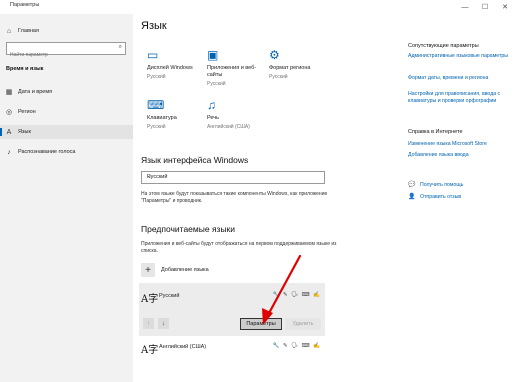  What do you see at coordinates (35, 92) in the screenshot?
I see `sidebar-item-label: Дата и время` at bounding box center [35, 92].